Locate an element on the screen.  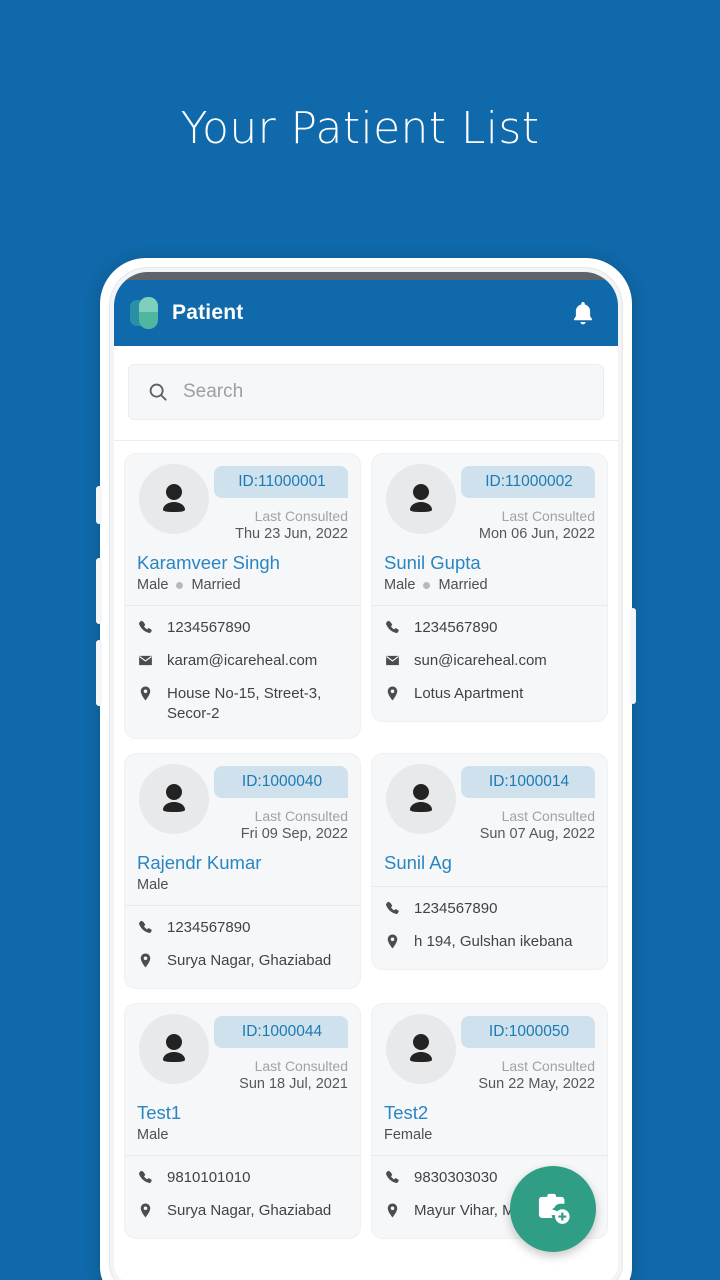
phone-value: 9830303030 is located at coordinates (456, 1177).